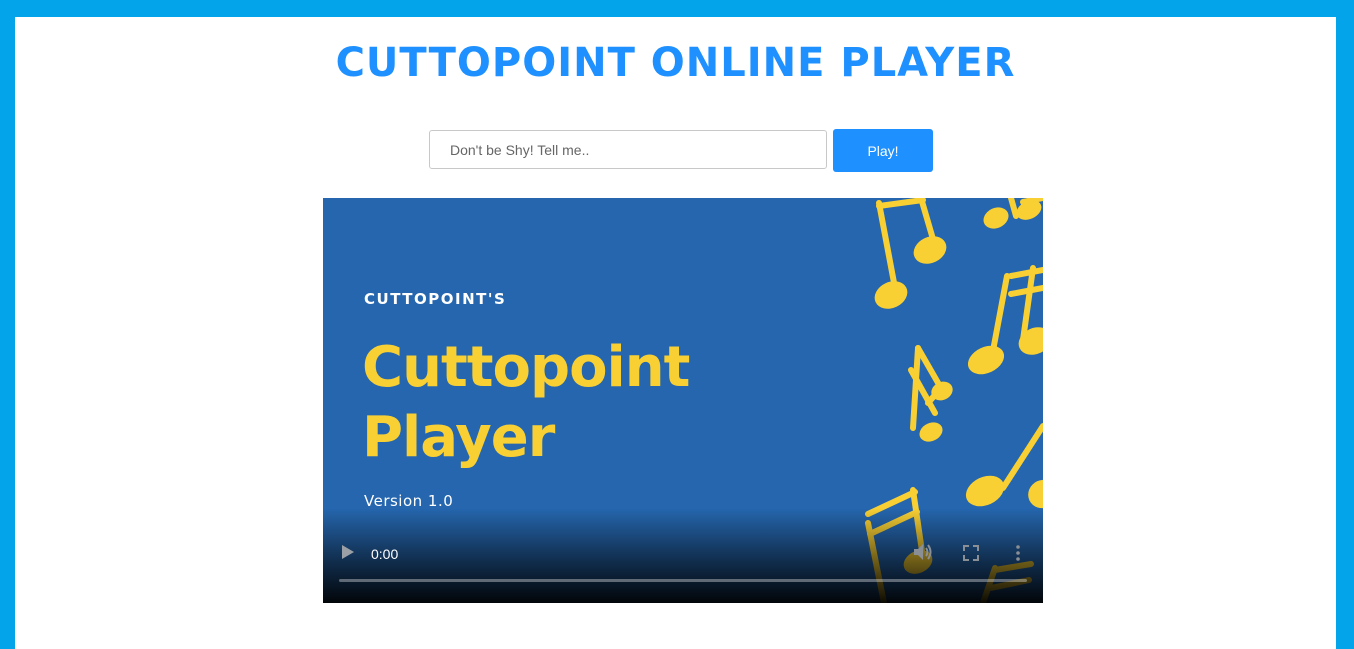 The image size is (1354, 649). Describe the element at coordinates (628, 149) in the screenshot. I see `search-input` at that location.